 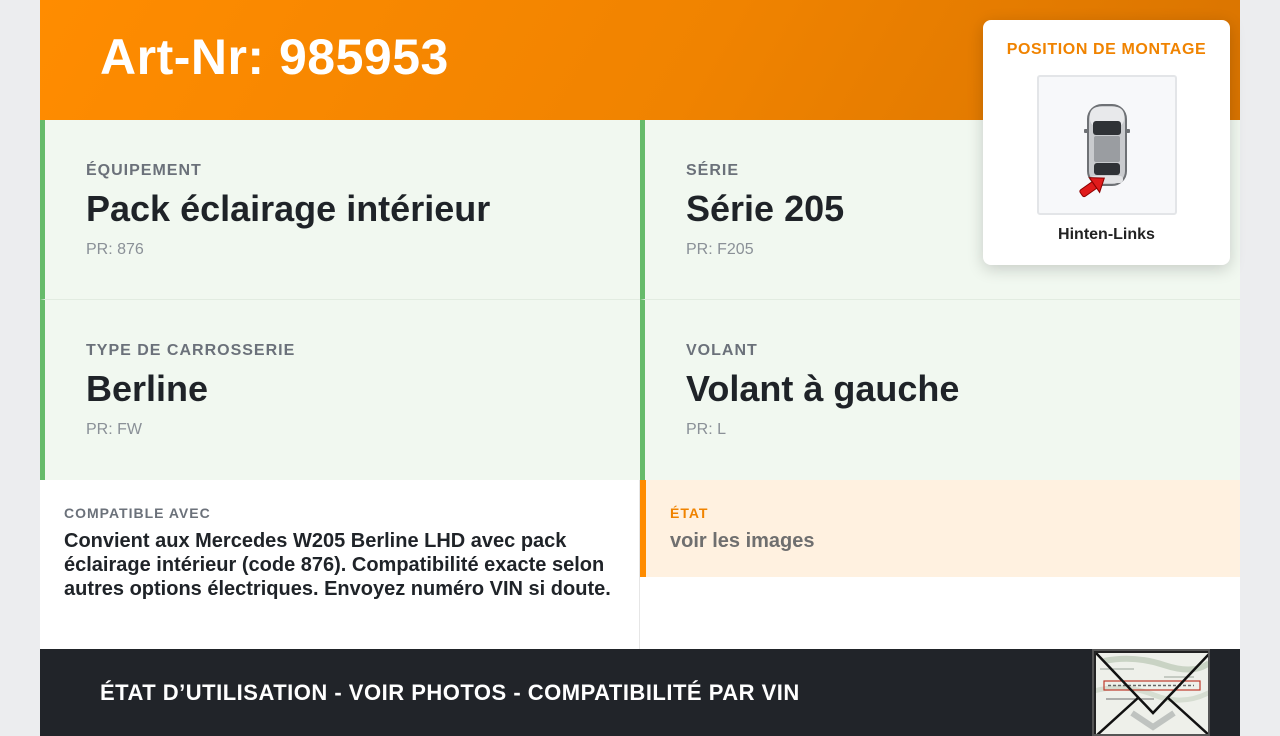 What do you see at coordinates (1106, 49) in the screenshot?
I see `mounting-position-title: POSITION DE MONTAGE` at bounding box center [1106, 49].